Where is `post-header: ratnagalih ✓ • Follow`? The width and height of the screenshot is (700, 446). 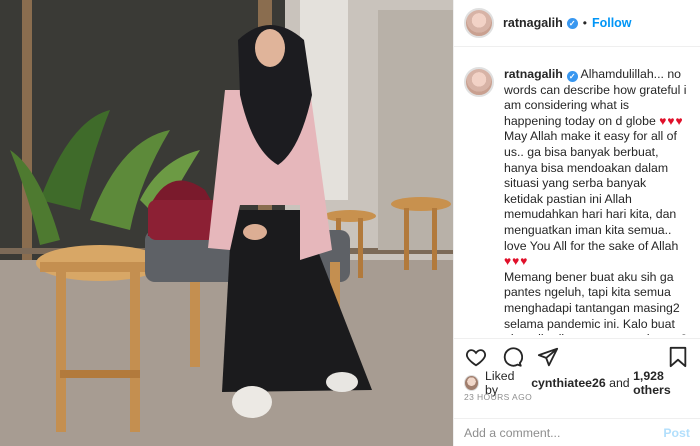 post-header: ratnagalih ✓ • Follow is located at coordinates (577, 23).